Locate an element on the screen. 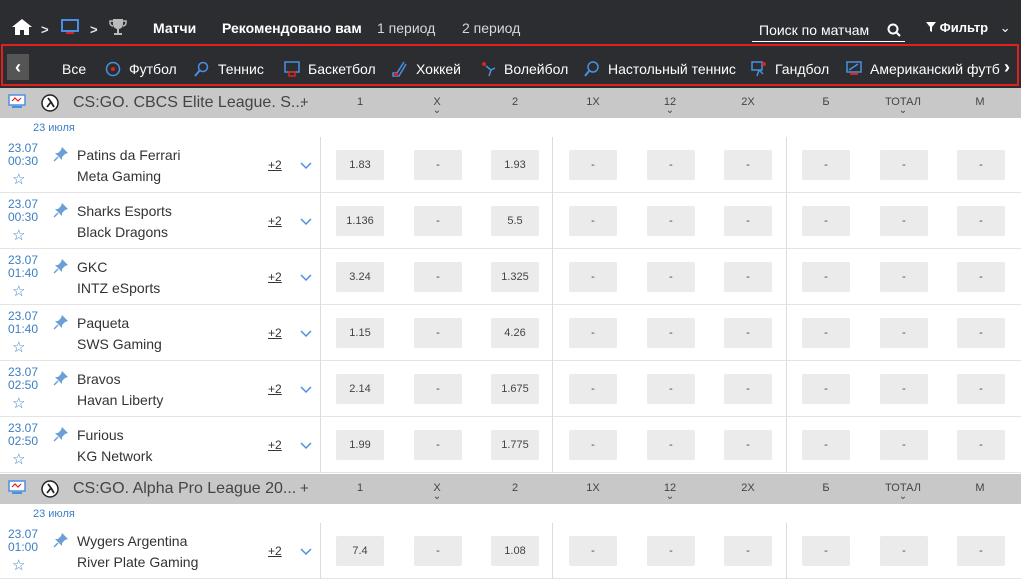 This screenshot has height=579, width=1021. team-away: Havan Liberty is located at coordinates (120, 400).